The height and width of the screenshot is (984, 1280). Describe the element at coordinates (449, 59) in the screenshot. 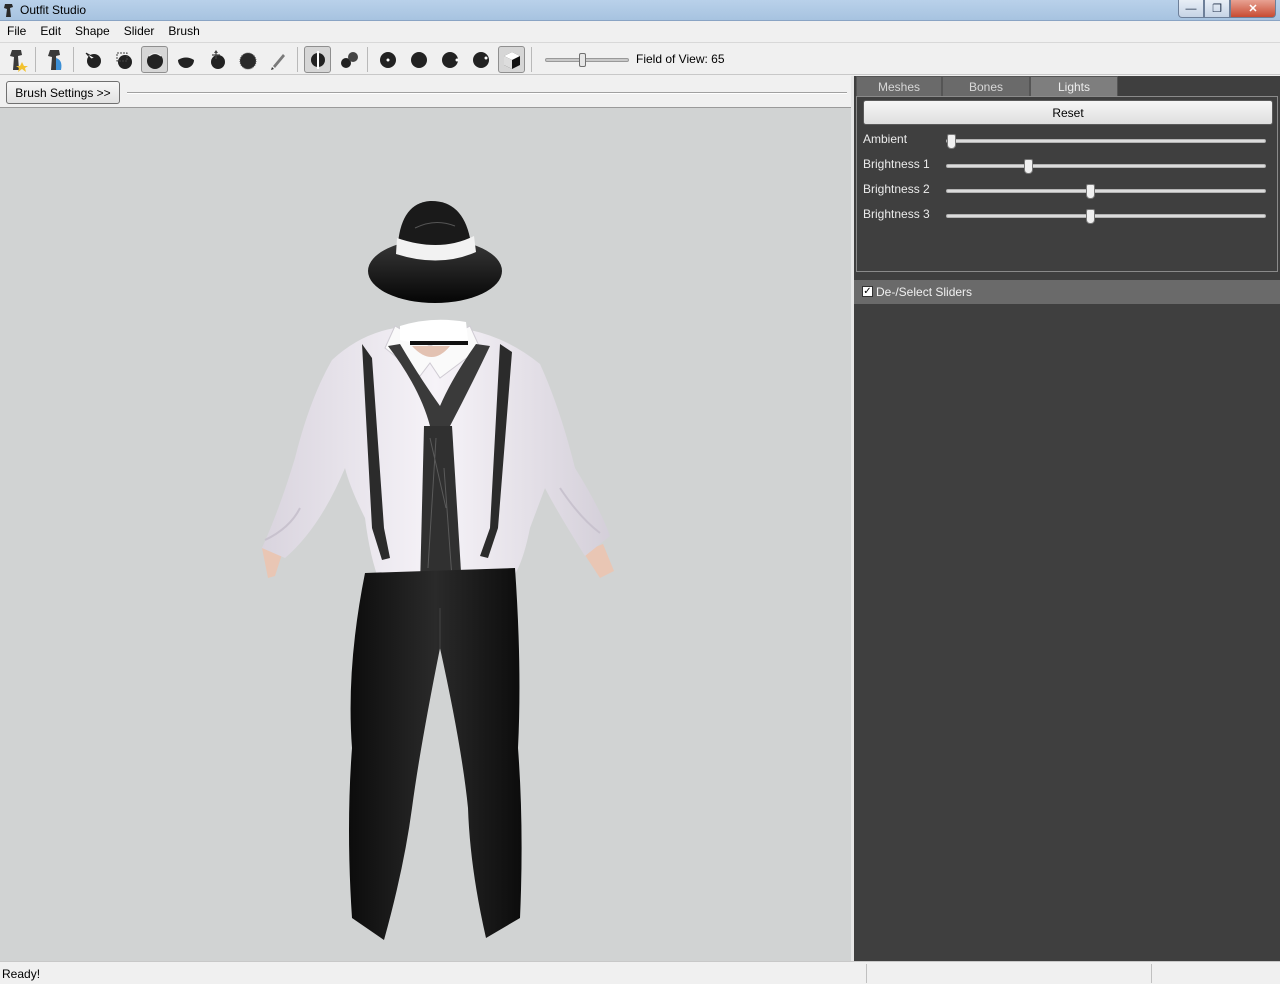

I see `brush-size-large-icon` at that location.